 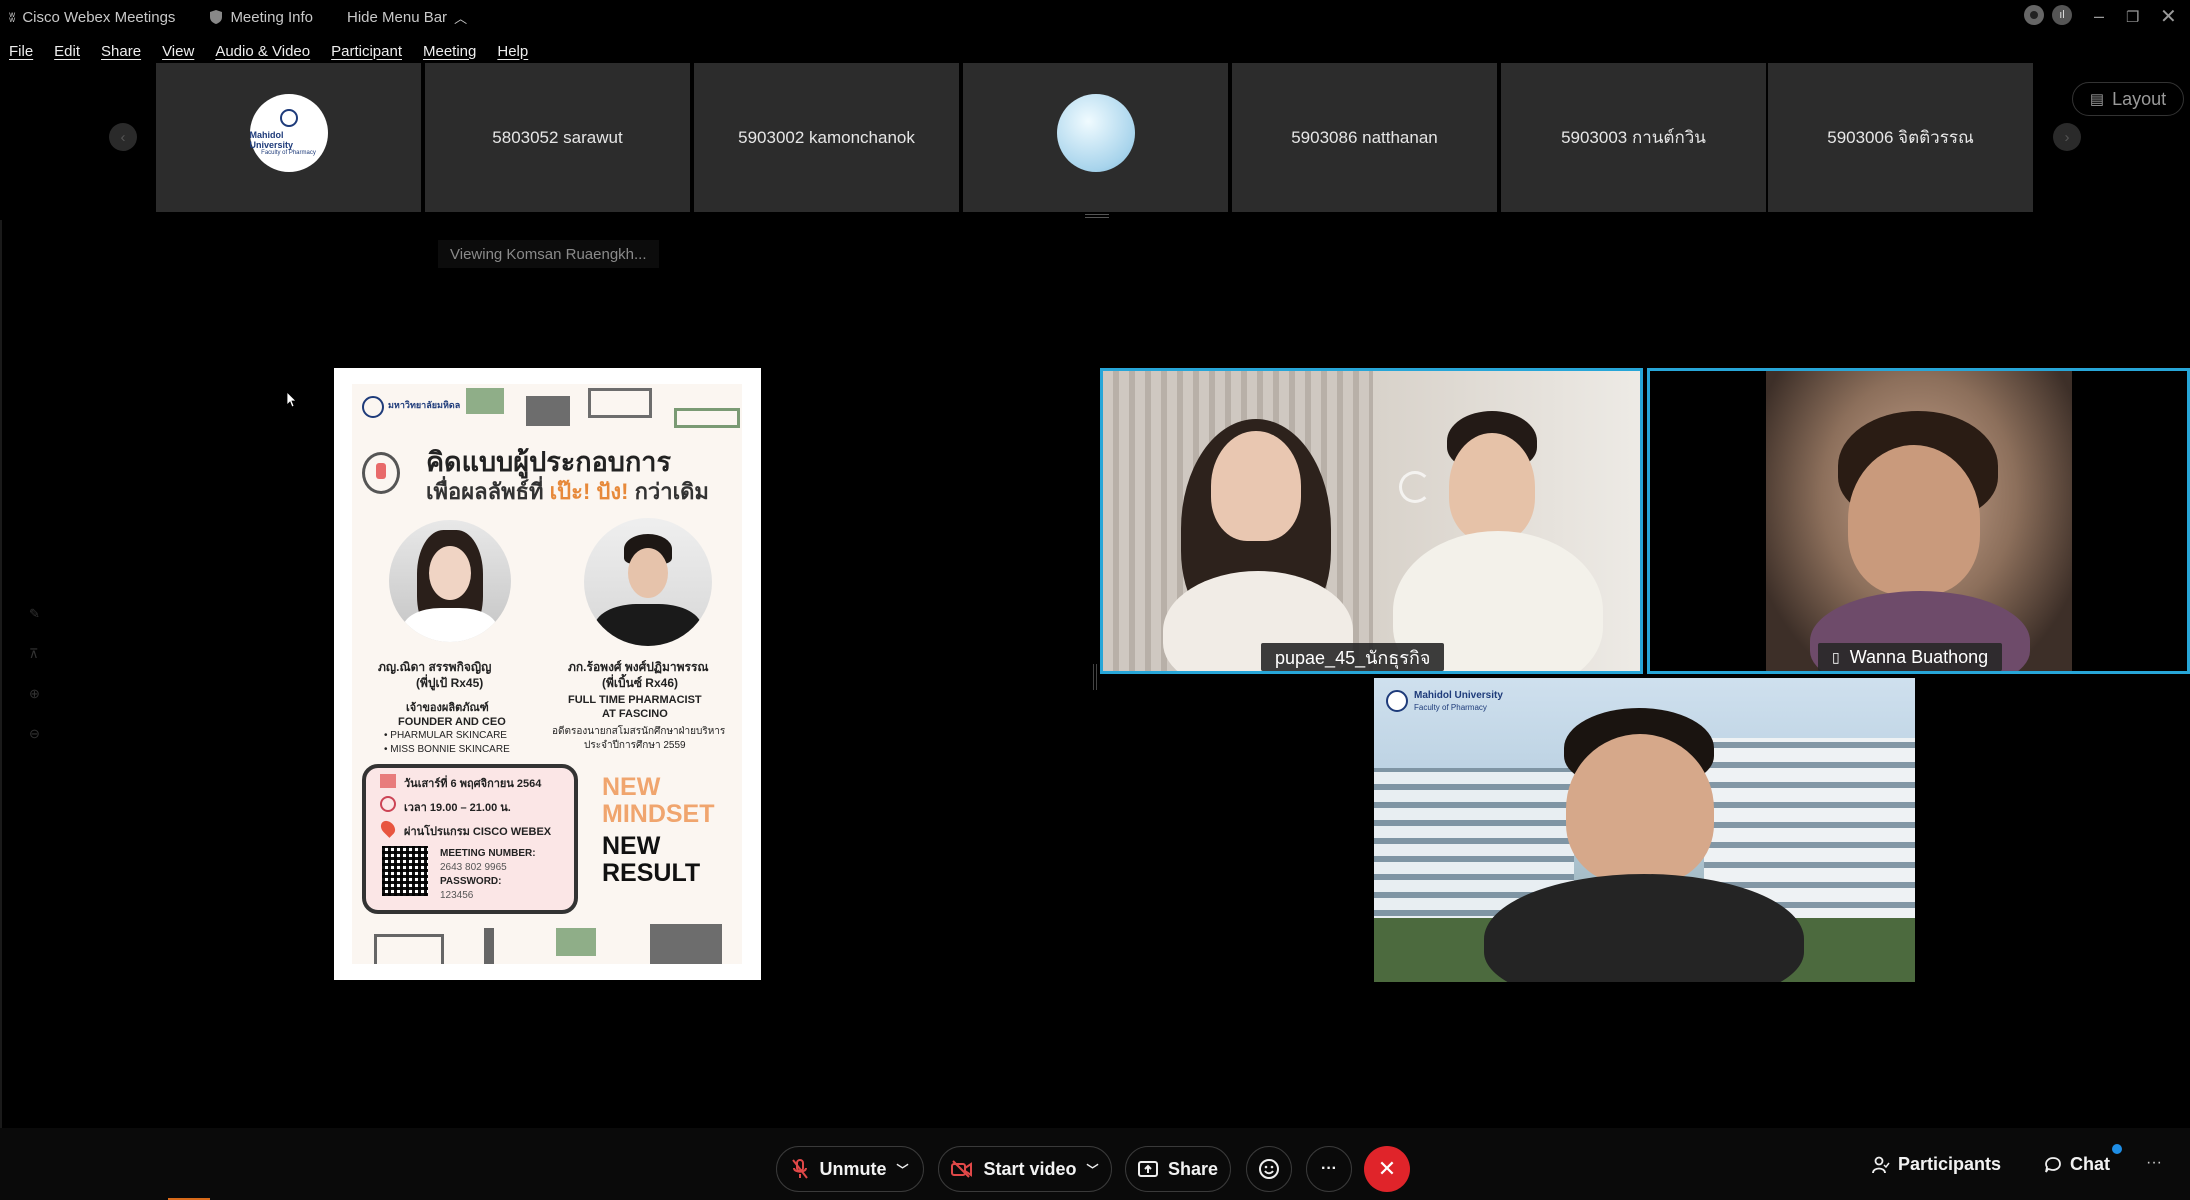 What do you see at coordinates (405, 871) in the screenshot?
I see `qr-code` at bounding box center [405, 871].